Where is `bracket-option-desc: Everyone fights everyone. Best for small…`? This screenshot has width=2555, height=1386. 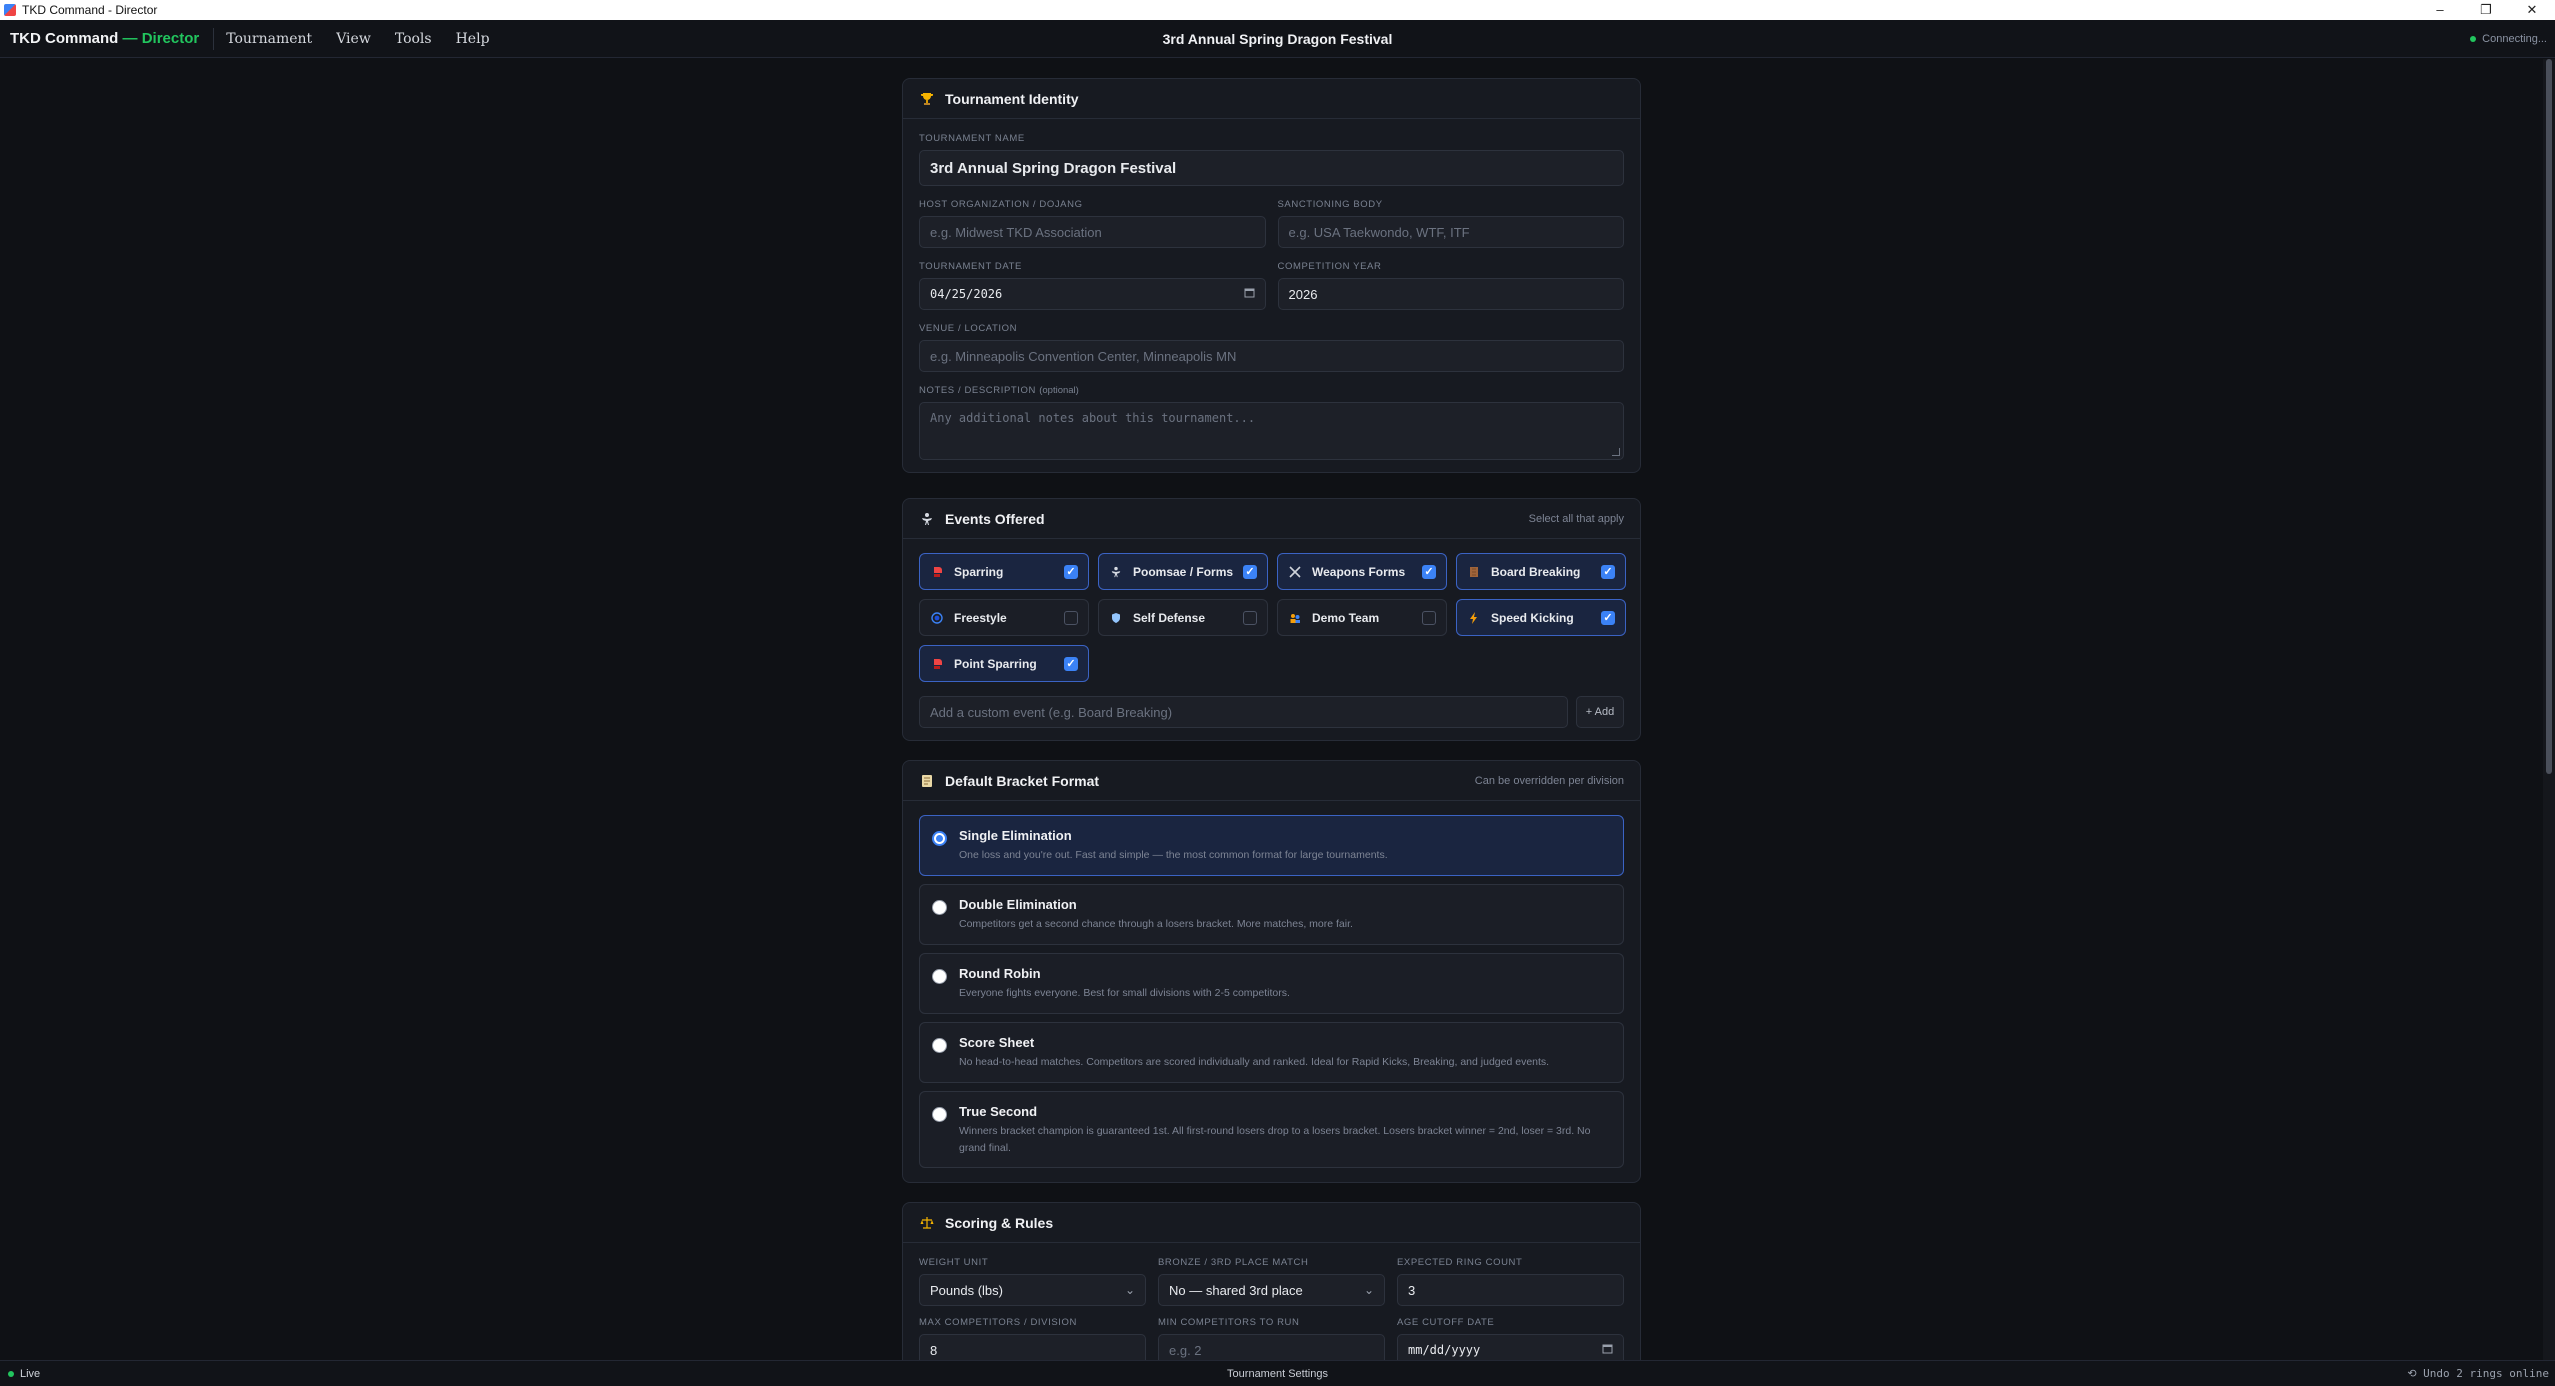 bracket-option-desc: Everyone fights everyone. Best for small… is located at coordinates (1124, 993).